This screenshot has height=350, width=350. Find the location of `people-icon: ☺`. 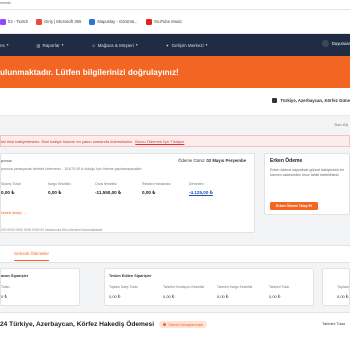

people-icon: ☺ is located at coordinates (93, 45).